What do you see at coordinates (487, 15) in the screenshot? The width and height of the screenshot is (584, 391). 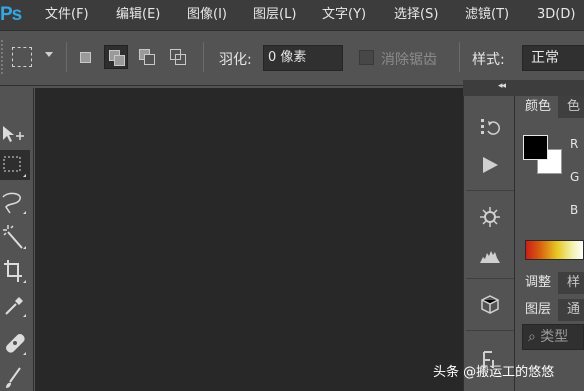 I see `menu-filter: 滤镜(T)` at bounding box center [487, 15].